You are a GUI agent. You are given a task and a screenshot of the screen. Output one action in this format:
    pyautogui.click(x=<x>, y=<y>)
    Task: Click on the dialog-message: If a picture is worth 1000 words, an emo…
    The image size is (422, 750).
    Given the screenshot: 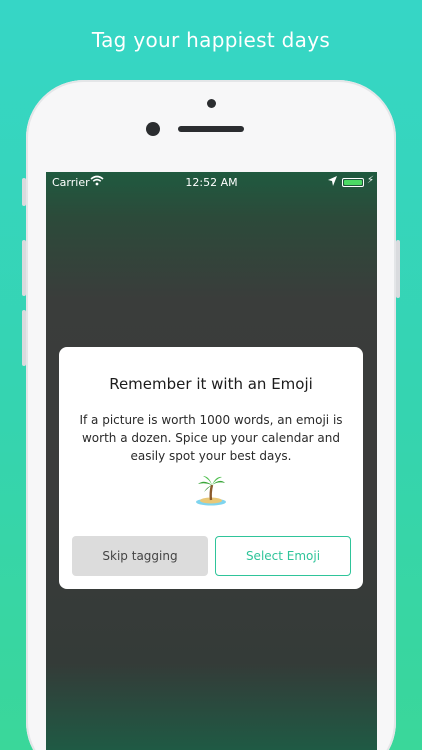 What is the action you would take?
    pyautogui.click(x=211, y=438)
    